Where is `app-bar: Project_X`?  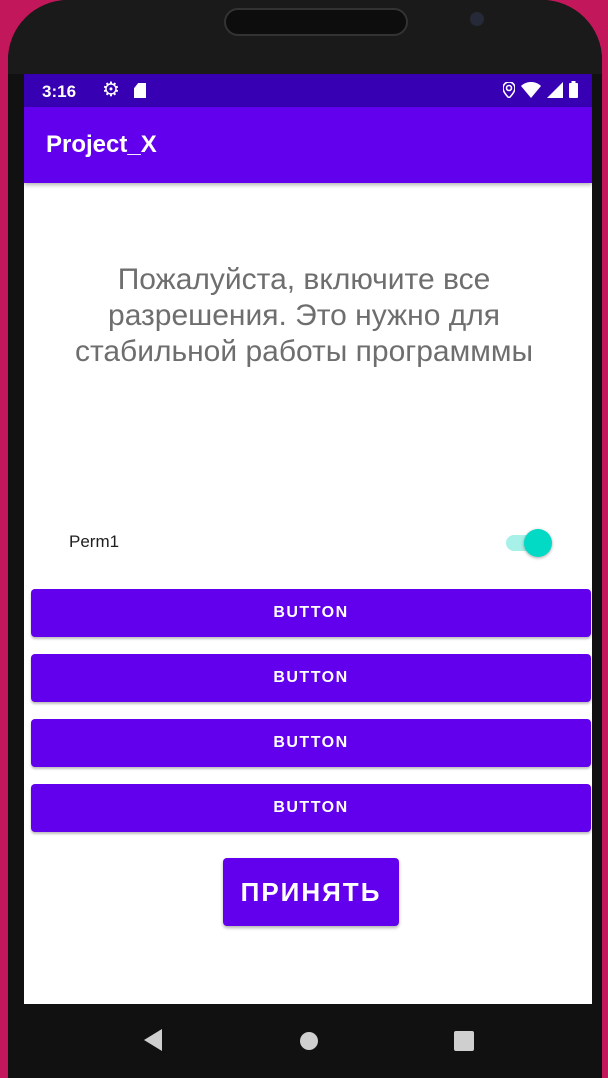 app-bar: Project_X is located at coordinates (308, 145).